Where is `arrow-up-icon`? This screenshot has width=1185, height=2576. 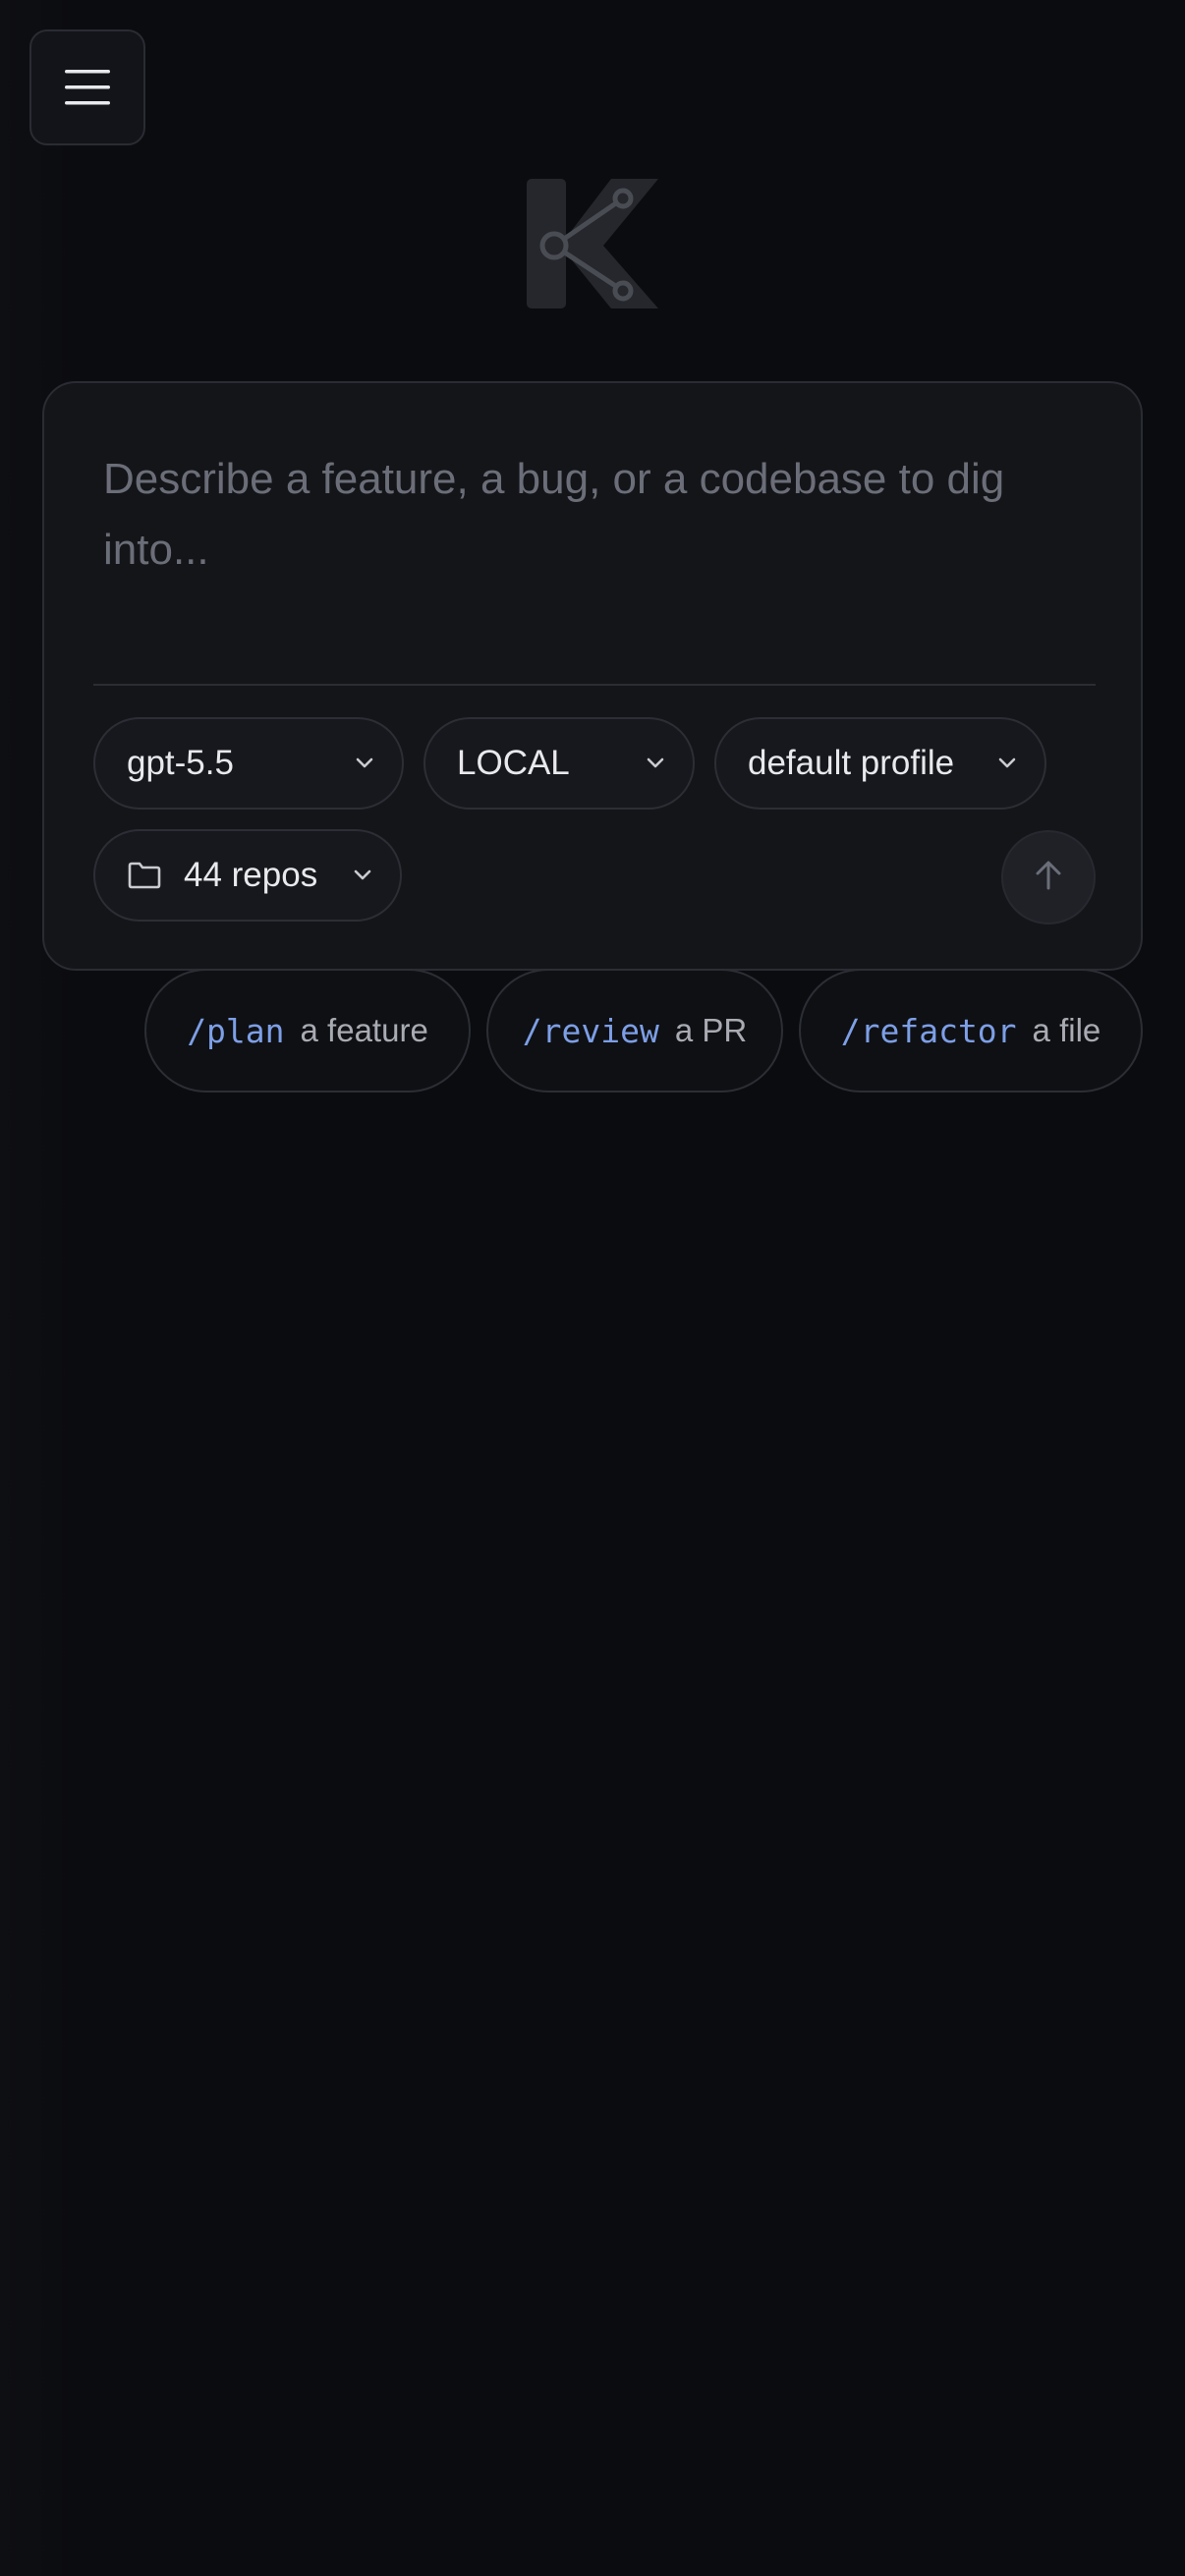 arrow-up-icon is located at coordinates (1049, 878).